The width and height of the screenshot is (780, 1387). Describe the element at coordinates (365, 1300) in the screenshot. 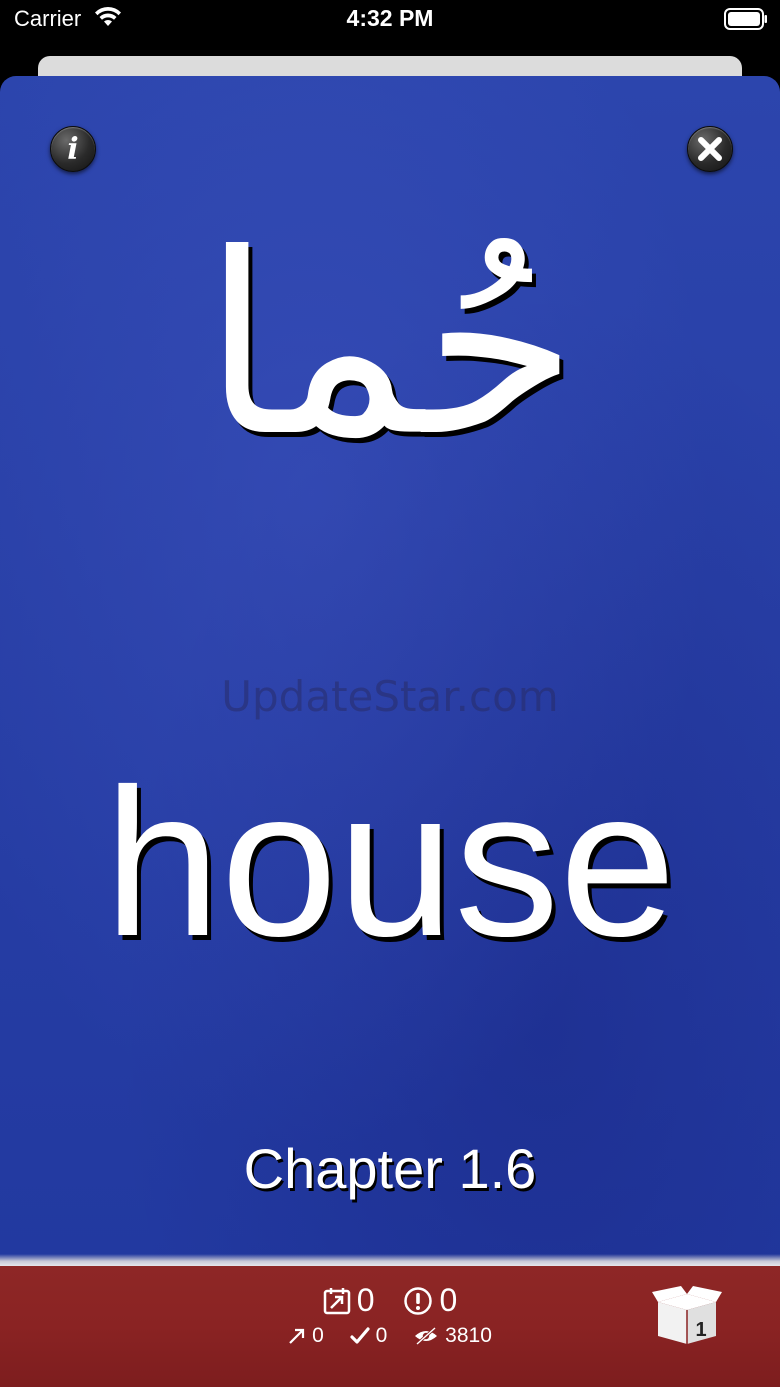

I see `stat-due-value: 0` at that location.